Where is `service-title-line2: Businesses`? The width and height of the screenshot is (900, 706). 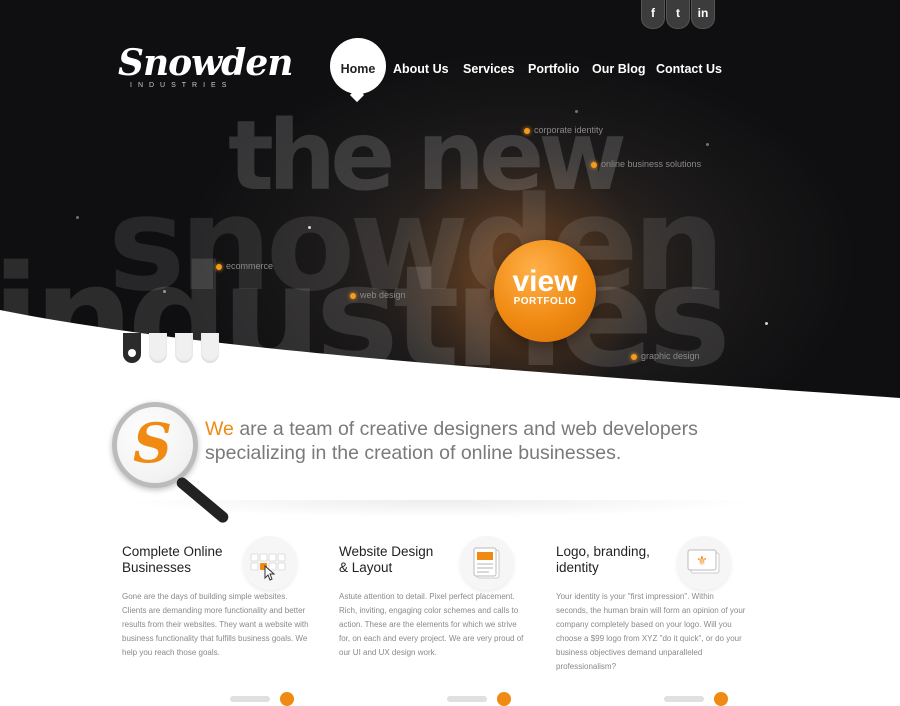 service-title-line2: Businesses is located at coordinates (157, 567).